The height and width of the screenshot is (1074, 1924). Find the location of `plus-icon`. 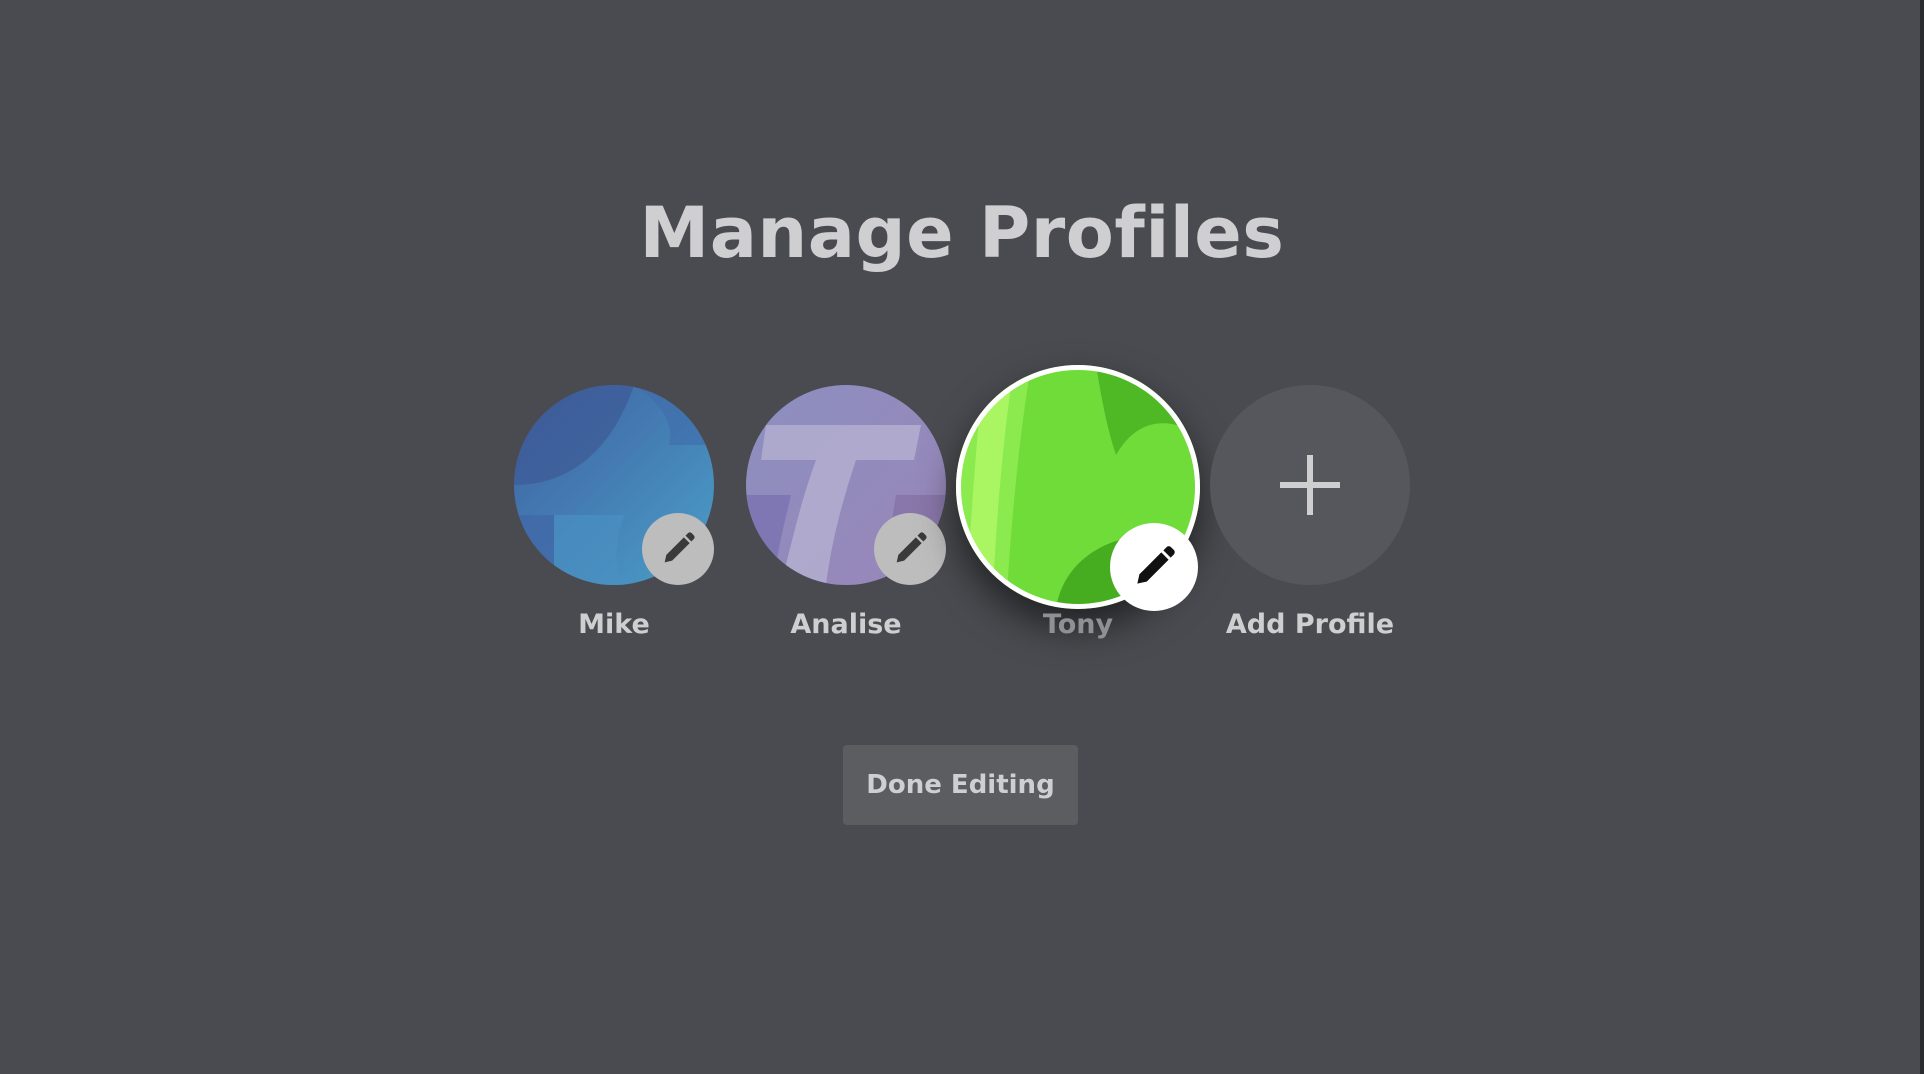

plus-icon is located at coordinates (1310, 485).